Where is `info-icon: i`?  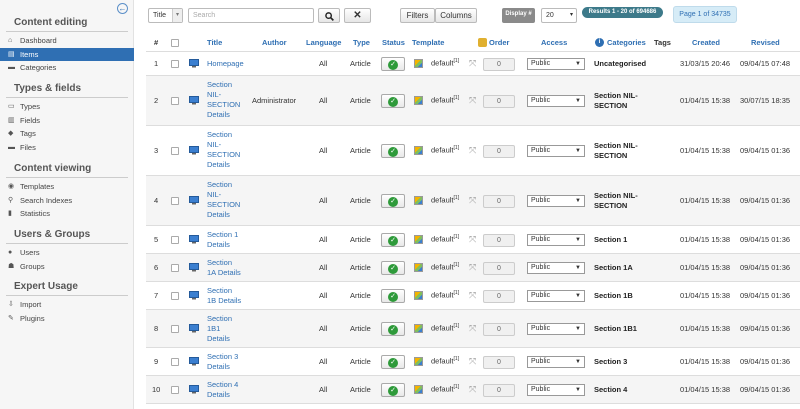
info-icon: i is located at coordinates (599, 42).